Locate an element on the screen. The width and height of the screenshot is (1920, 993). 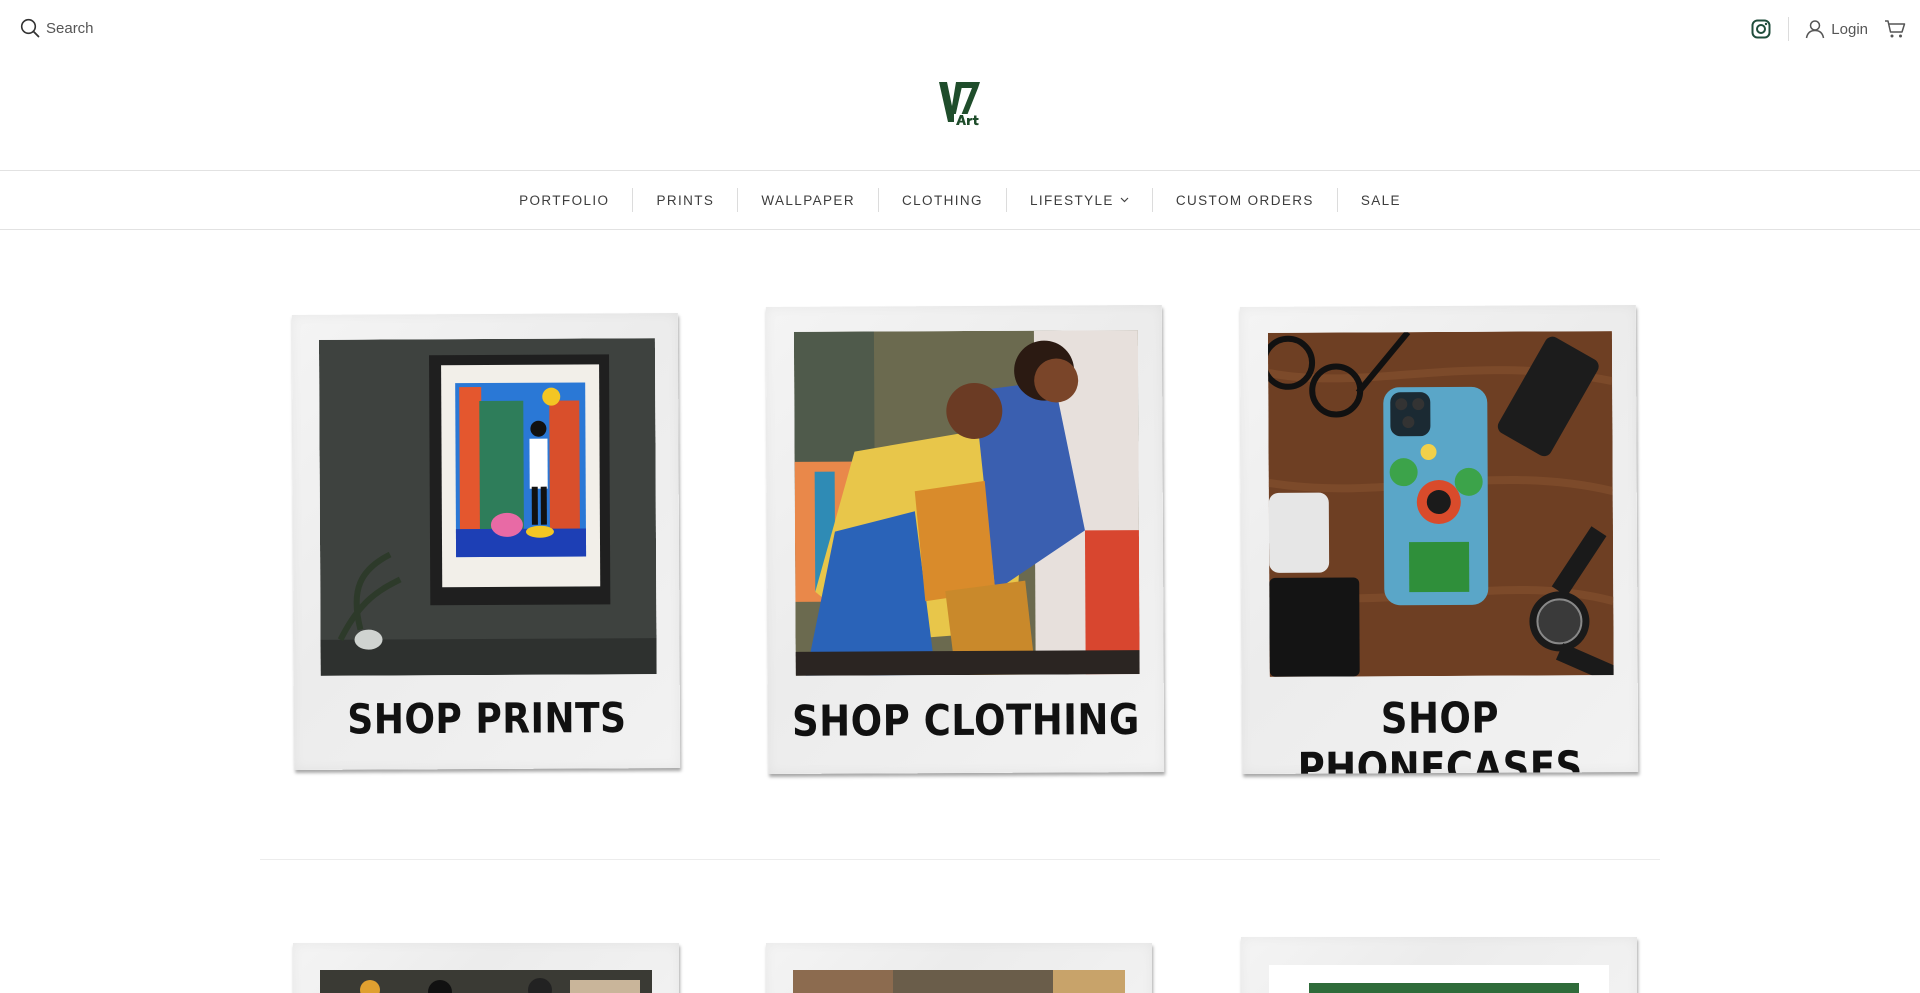
nav-portfolio-label: PORTFOLIO is located at coordinates (564, 200).